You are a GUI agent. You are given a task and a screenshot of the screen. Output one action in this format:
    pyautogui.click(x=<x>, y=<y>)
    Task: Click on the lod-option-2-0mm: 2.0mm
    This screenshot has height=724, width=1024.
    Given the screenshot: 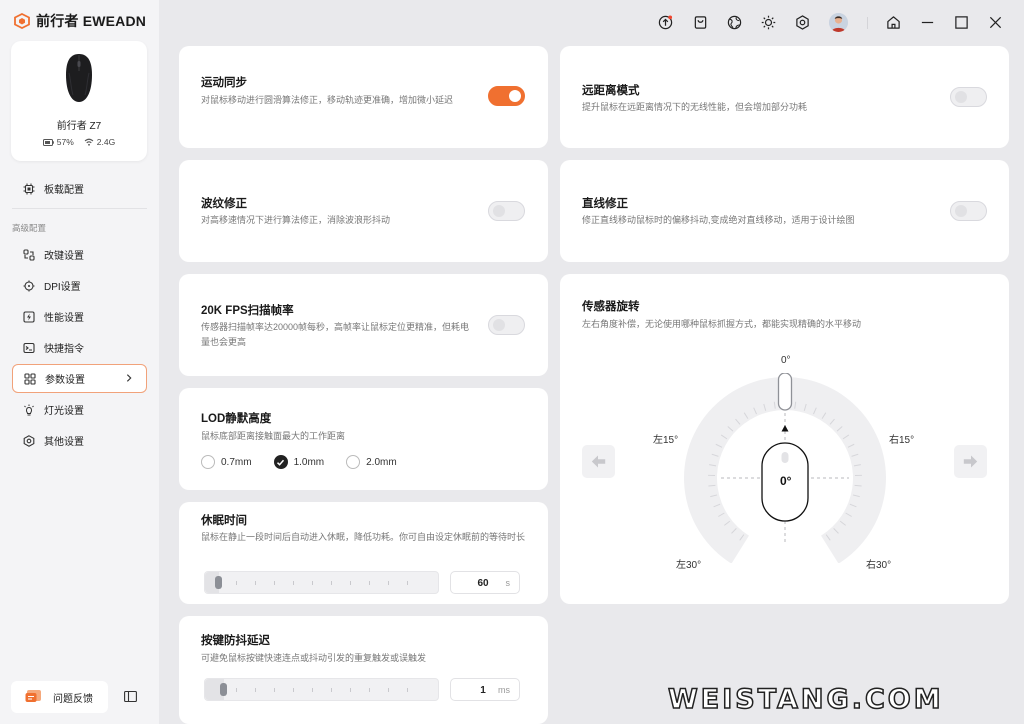 What is the action you would take?
    pyautogui.click(x=371, y=462)
    